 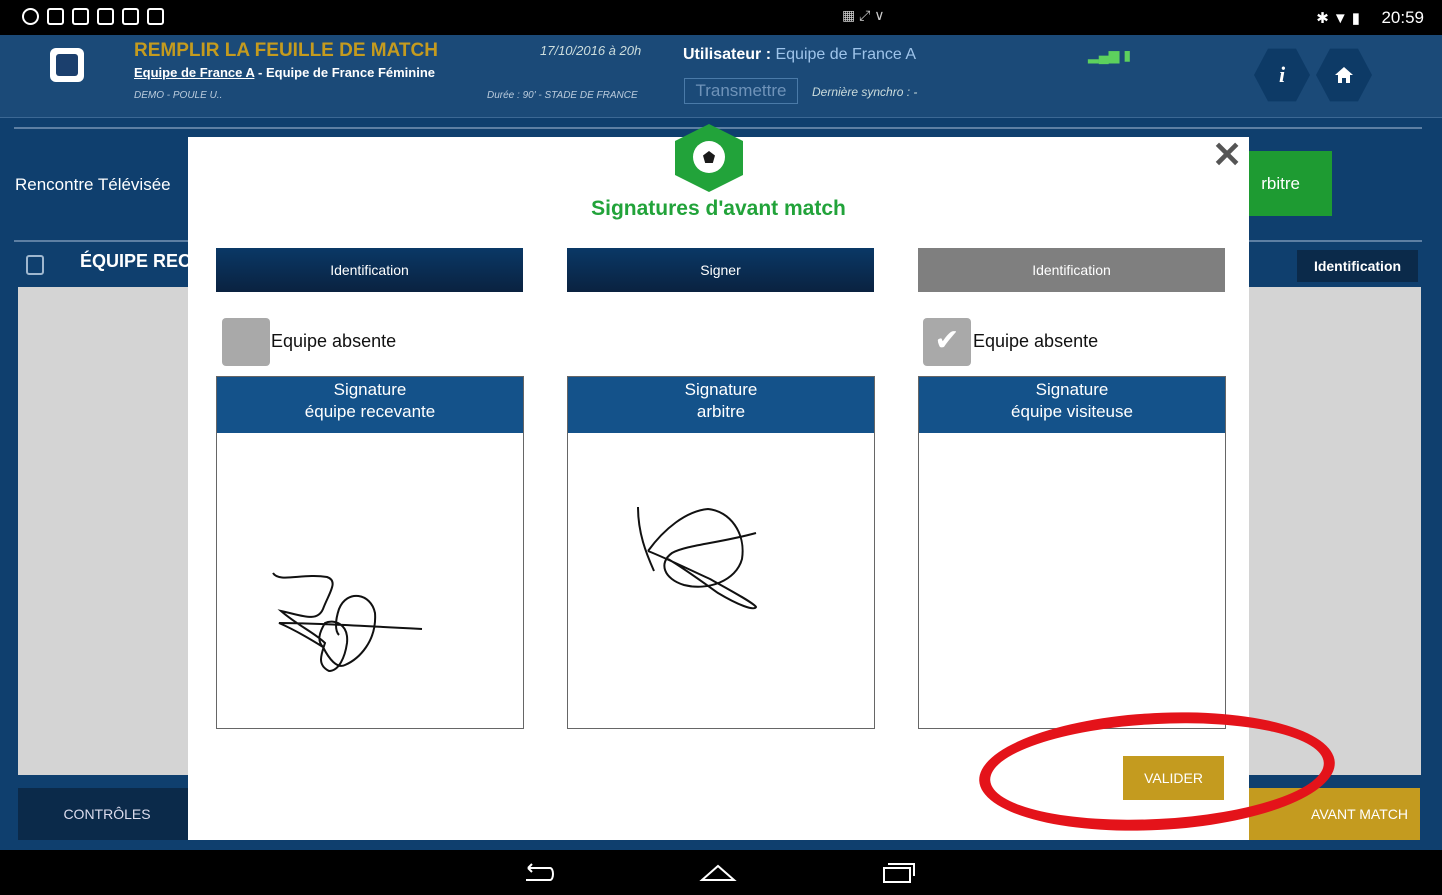 What do you see at coordinates (246, 342) in the screenshot?
I see `home-absent-checkbox` at bounding box center [246, 342].